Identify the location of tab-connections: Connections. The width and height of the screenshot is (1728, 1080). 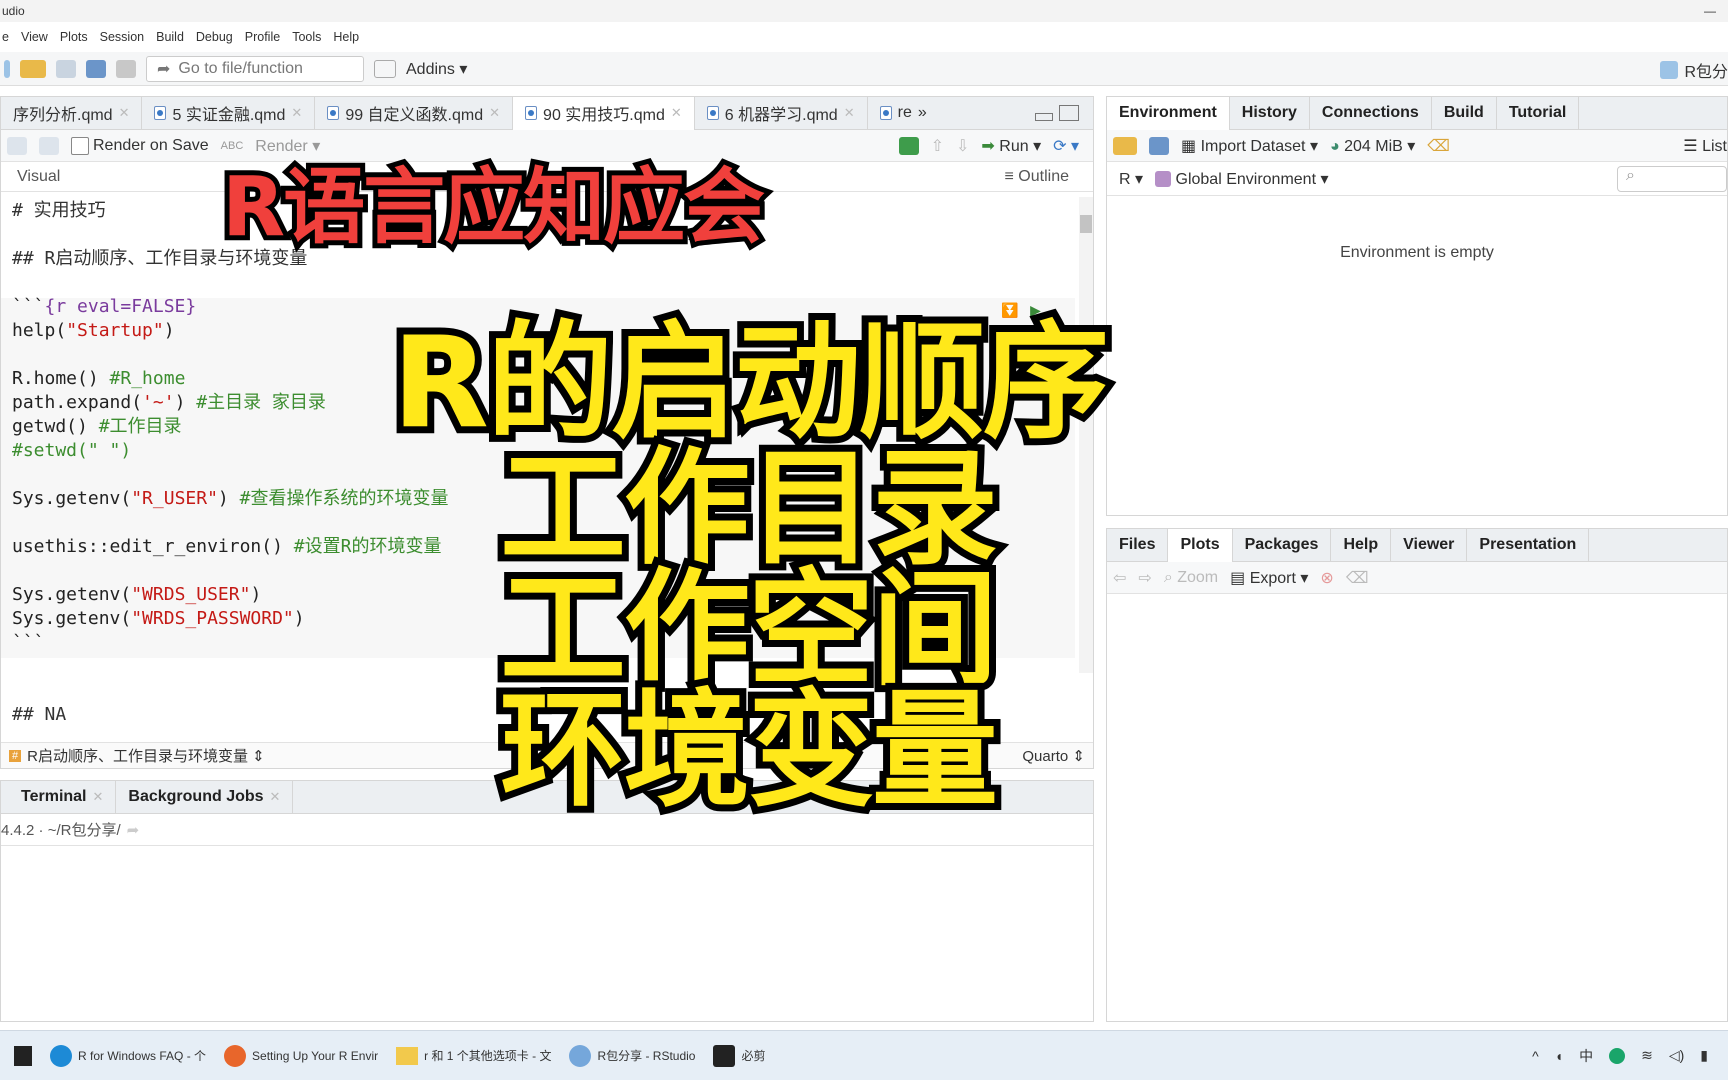
(1371, 113).